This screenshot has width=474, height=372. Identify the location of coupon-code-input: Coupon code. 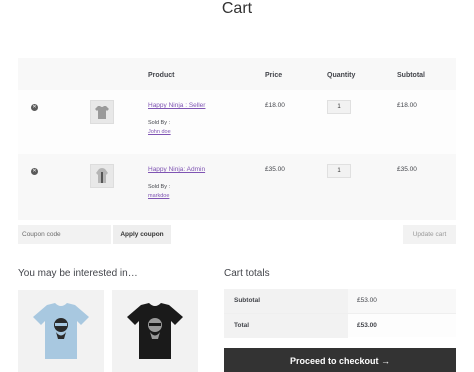
(64, 234).